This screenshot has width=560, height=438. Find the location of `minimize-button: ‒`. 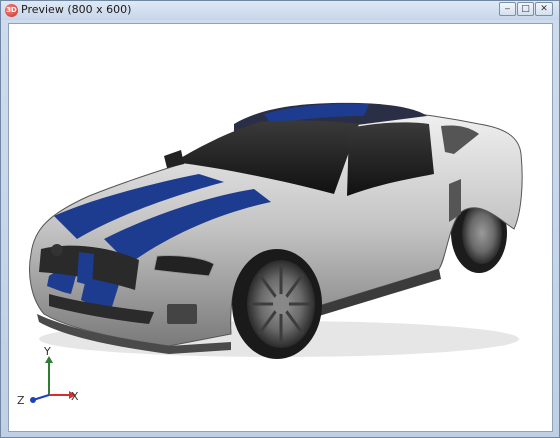

minimize-button: ‒ is located at coordinates (507, 9).